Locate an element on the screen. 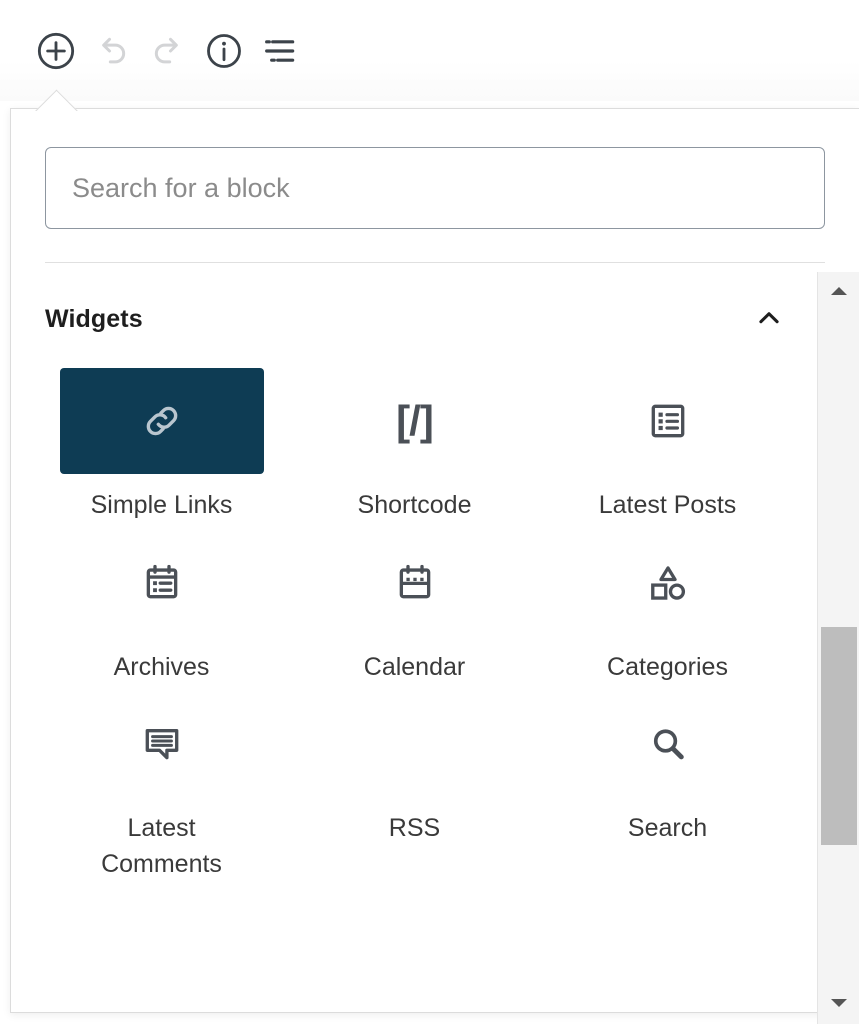  archive-icon is located at coordinates (162, 583).